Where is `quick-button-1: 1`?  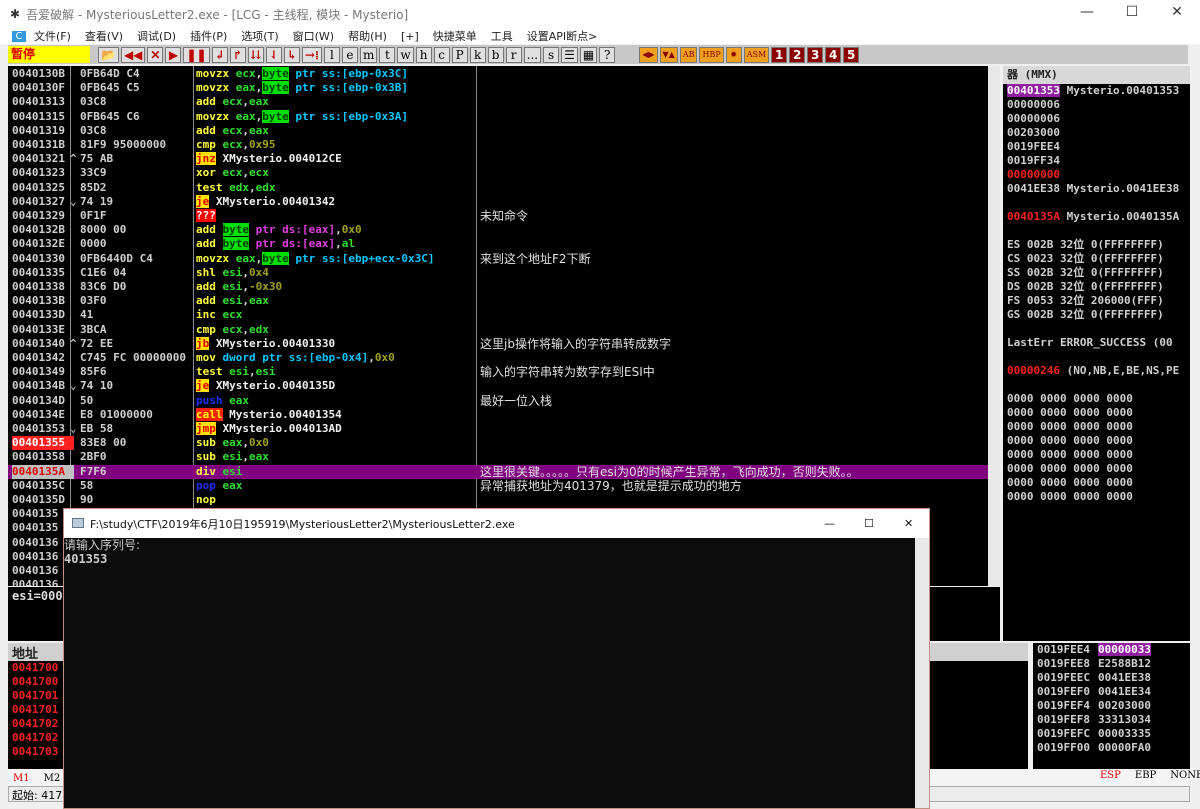
quick-button-1: 1 is located at coordinates (779, 54).